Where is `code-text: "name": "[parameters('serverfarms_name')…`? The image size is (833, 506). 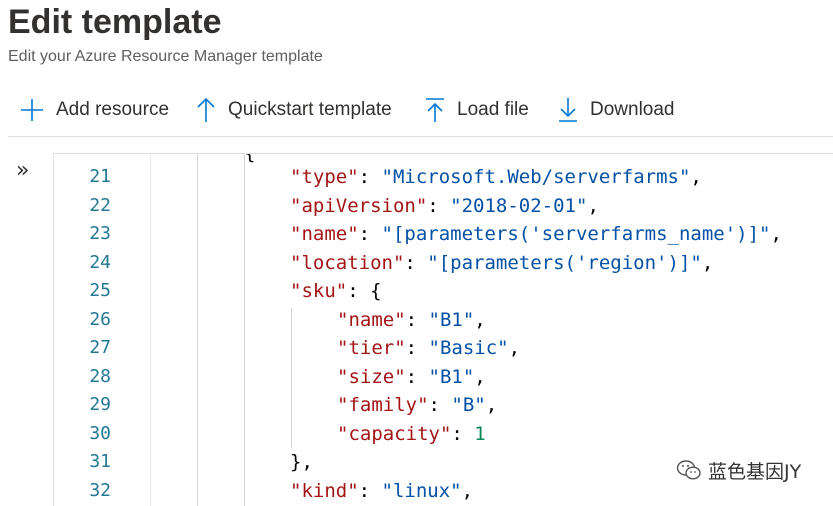 code-text: "name": "[parameters('serverfarms_name')… is located at coordinates (536, 234).